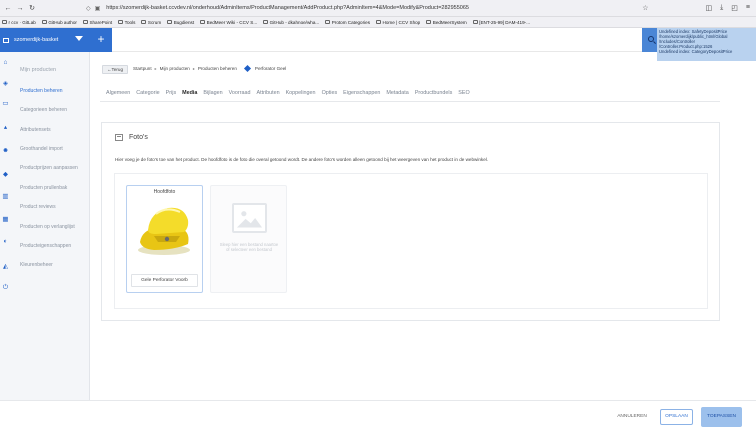  Describe the element at coordinates (121, 95) in the screenshot. I see `tab-algemeen: Algemeen` at that location.